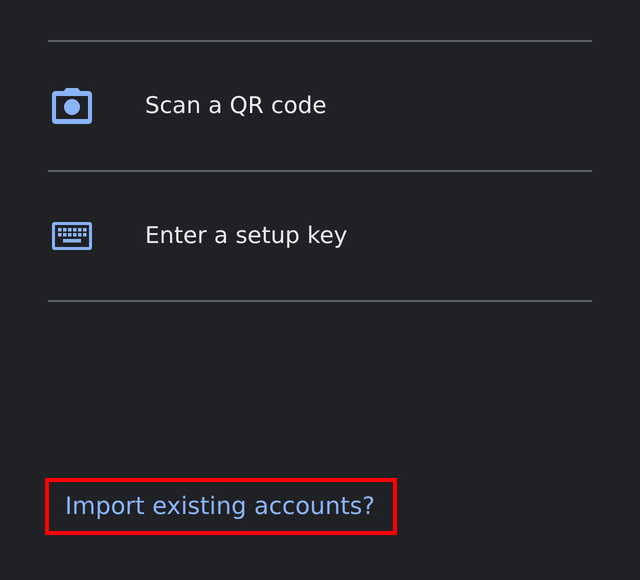  Describe the element at coordinates (220, 506) in the screenshot. I see `import-accounts-link: Import existing accounts?` at that location.